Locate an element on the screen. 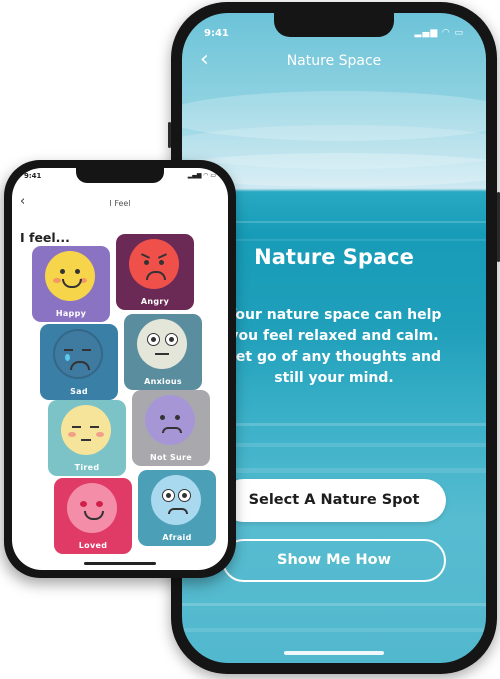 This screenshot has height=679, width=500. mood-label: Not Sure is located at coordinates (171, 457).